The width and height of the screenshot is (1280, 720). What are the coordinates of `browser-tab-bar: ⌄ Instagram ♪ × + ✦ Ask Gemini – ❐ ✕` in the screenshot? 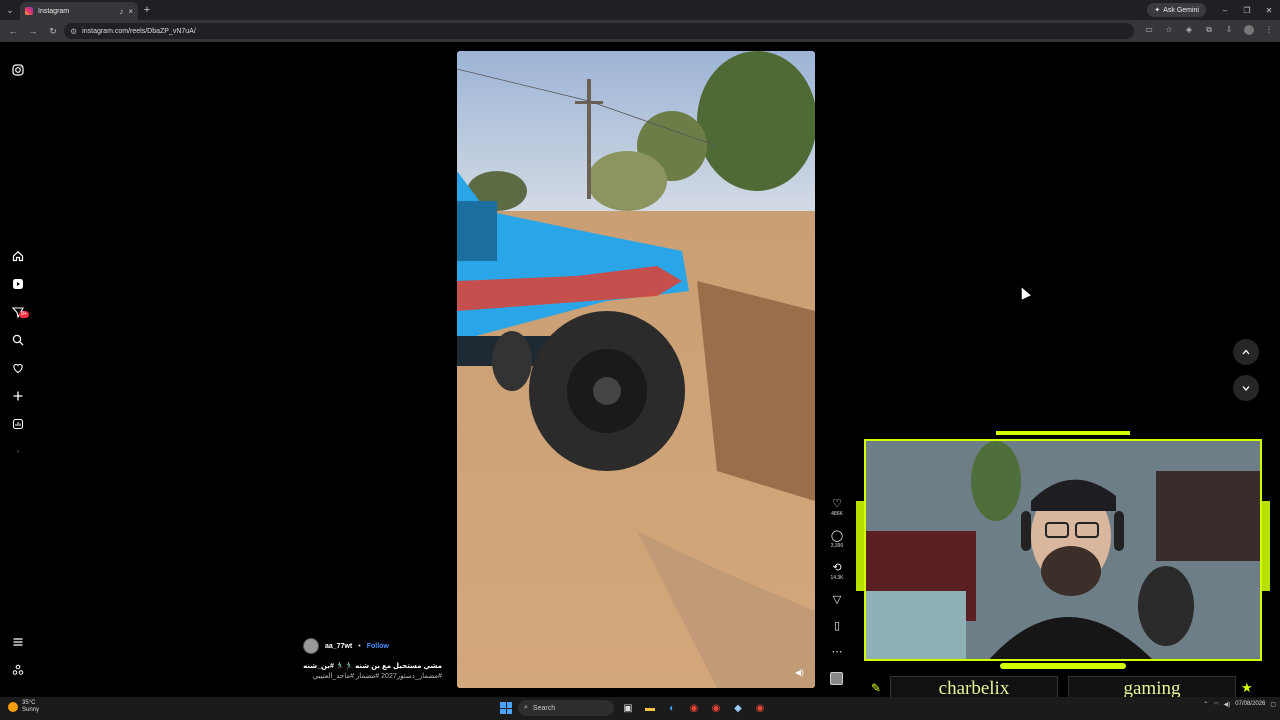 It's located at (640, 10).